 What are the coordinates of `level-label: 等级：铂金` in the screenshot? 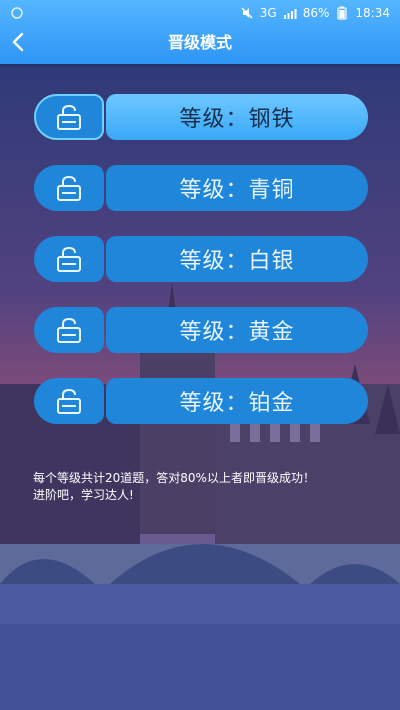 It's located at (237, 401).